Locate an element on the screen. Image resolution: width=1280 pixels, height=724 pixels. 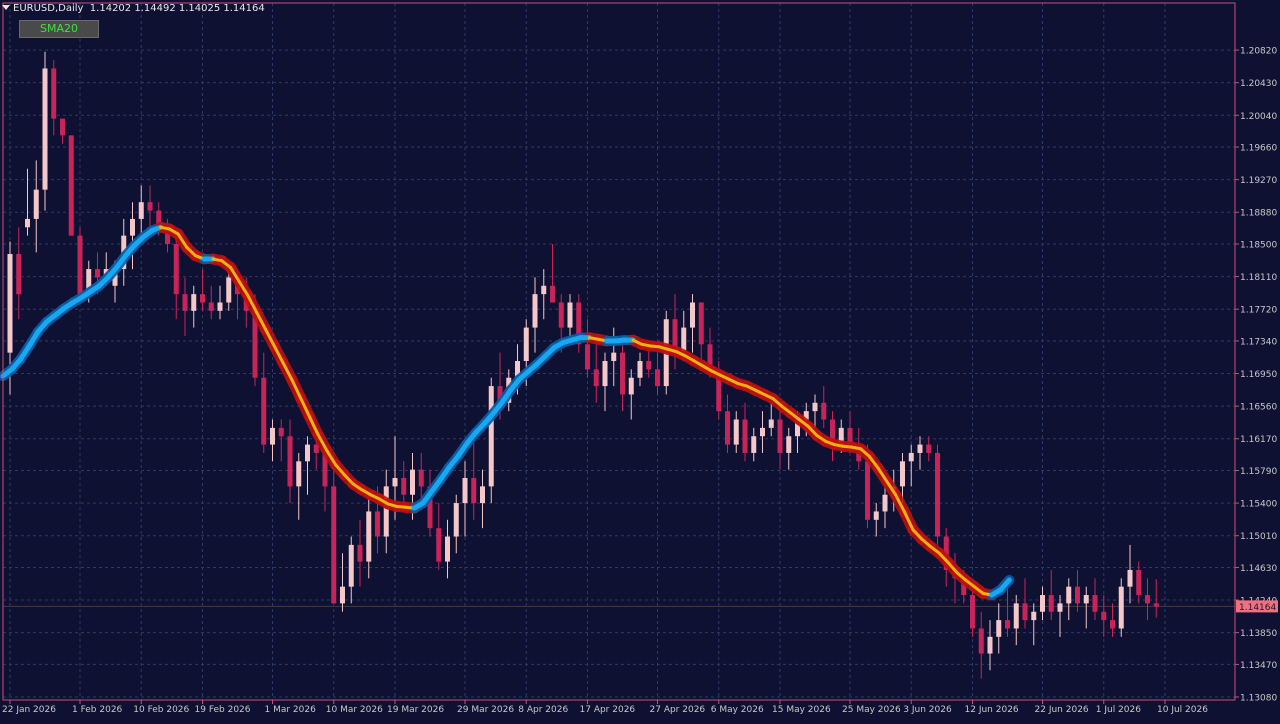
y-tick-label: 1.16560 is located at coordinates (1258, 408).